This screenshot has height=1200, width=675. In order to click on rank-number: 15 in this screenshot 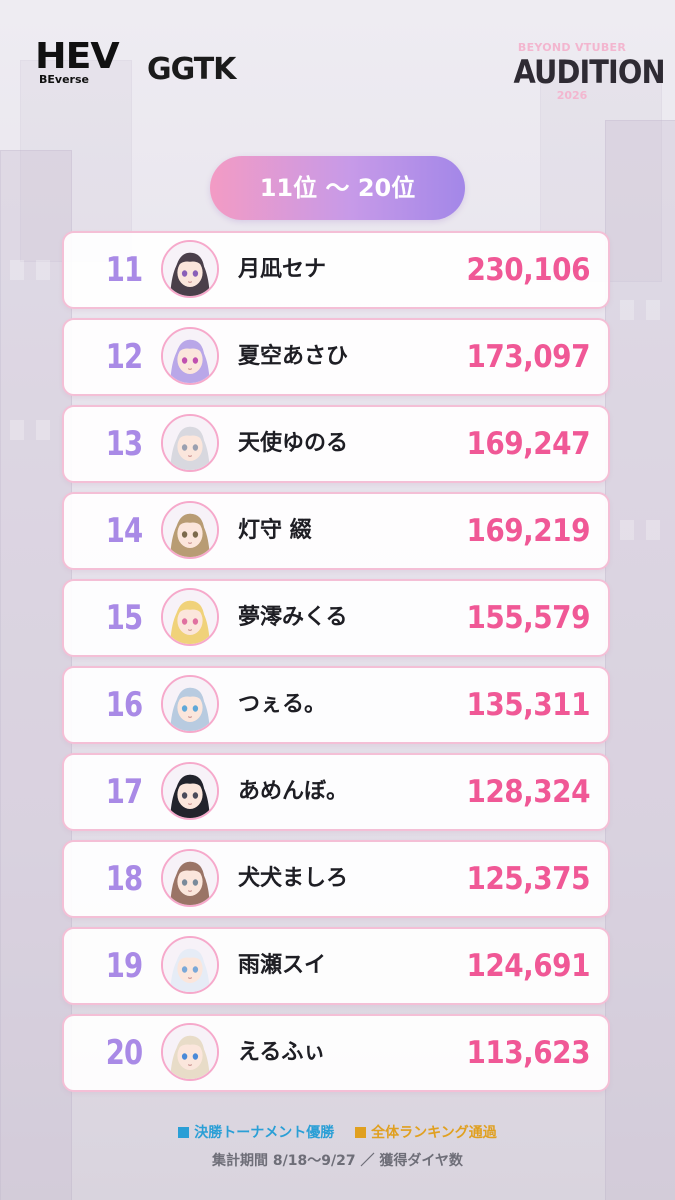, I will do `click(124, 618)`.